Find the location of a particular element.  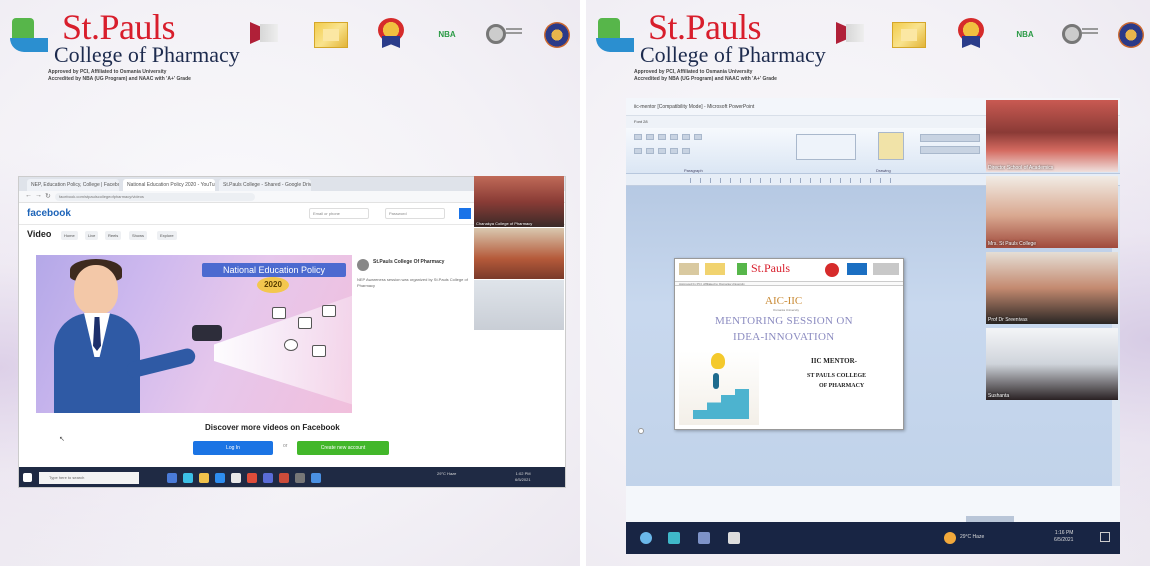

teams-icon is located at coordinates (268, 478).